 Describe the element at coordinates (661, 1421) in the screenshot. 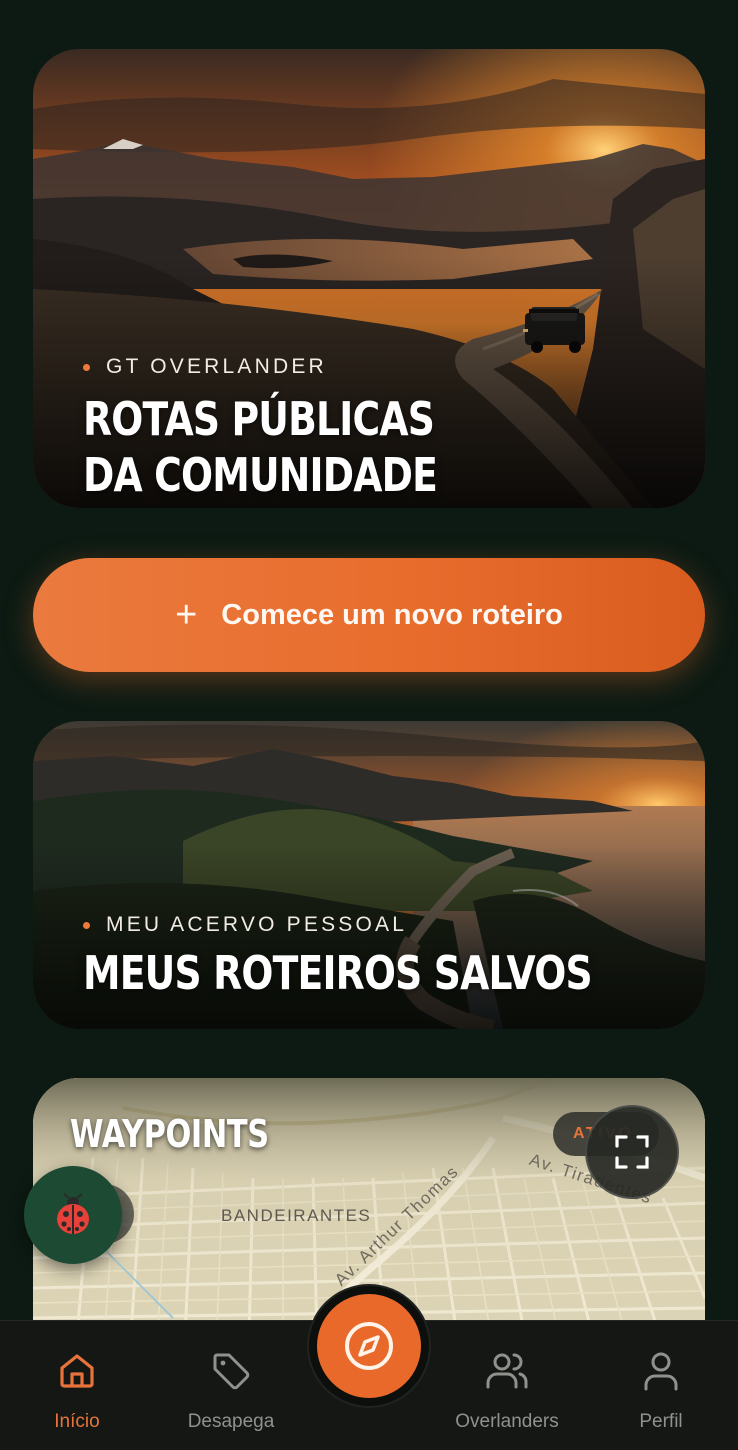

I see `nav-label: Perfil` at that location.